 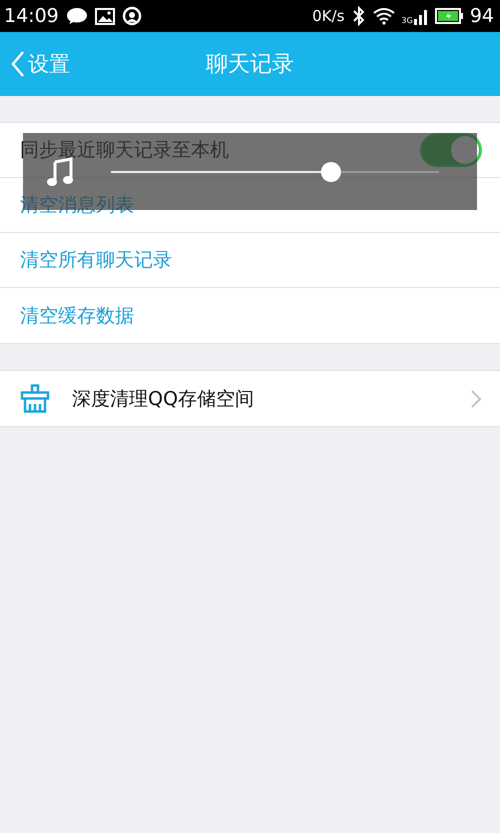 What do you see at coordinates (448, 16) in the screenshot?
I see `battery-icon` at bounding box center [448, 16].